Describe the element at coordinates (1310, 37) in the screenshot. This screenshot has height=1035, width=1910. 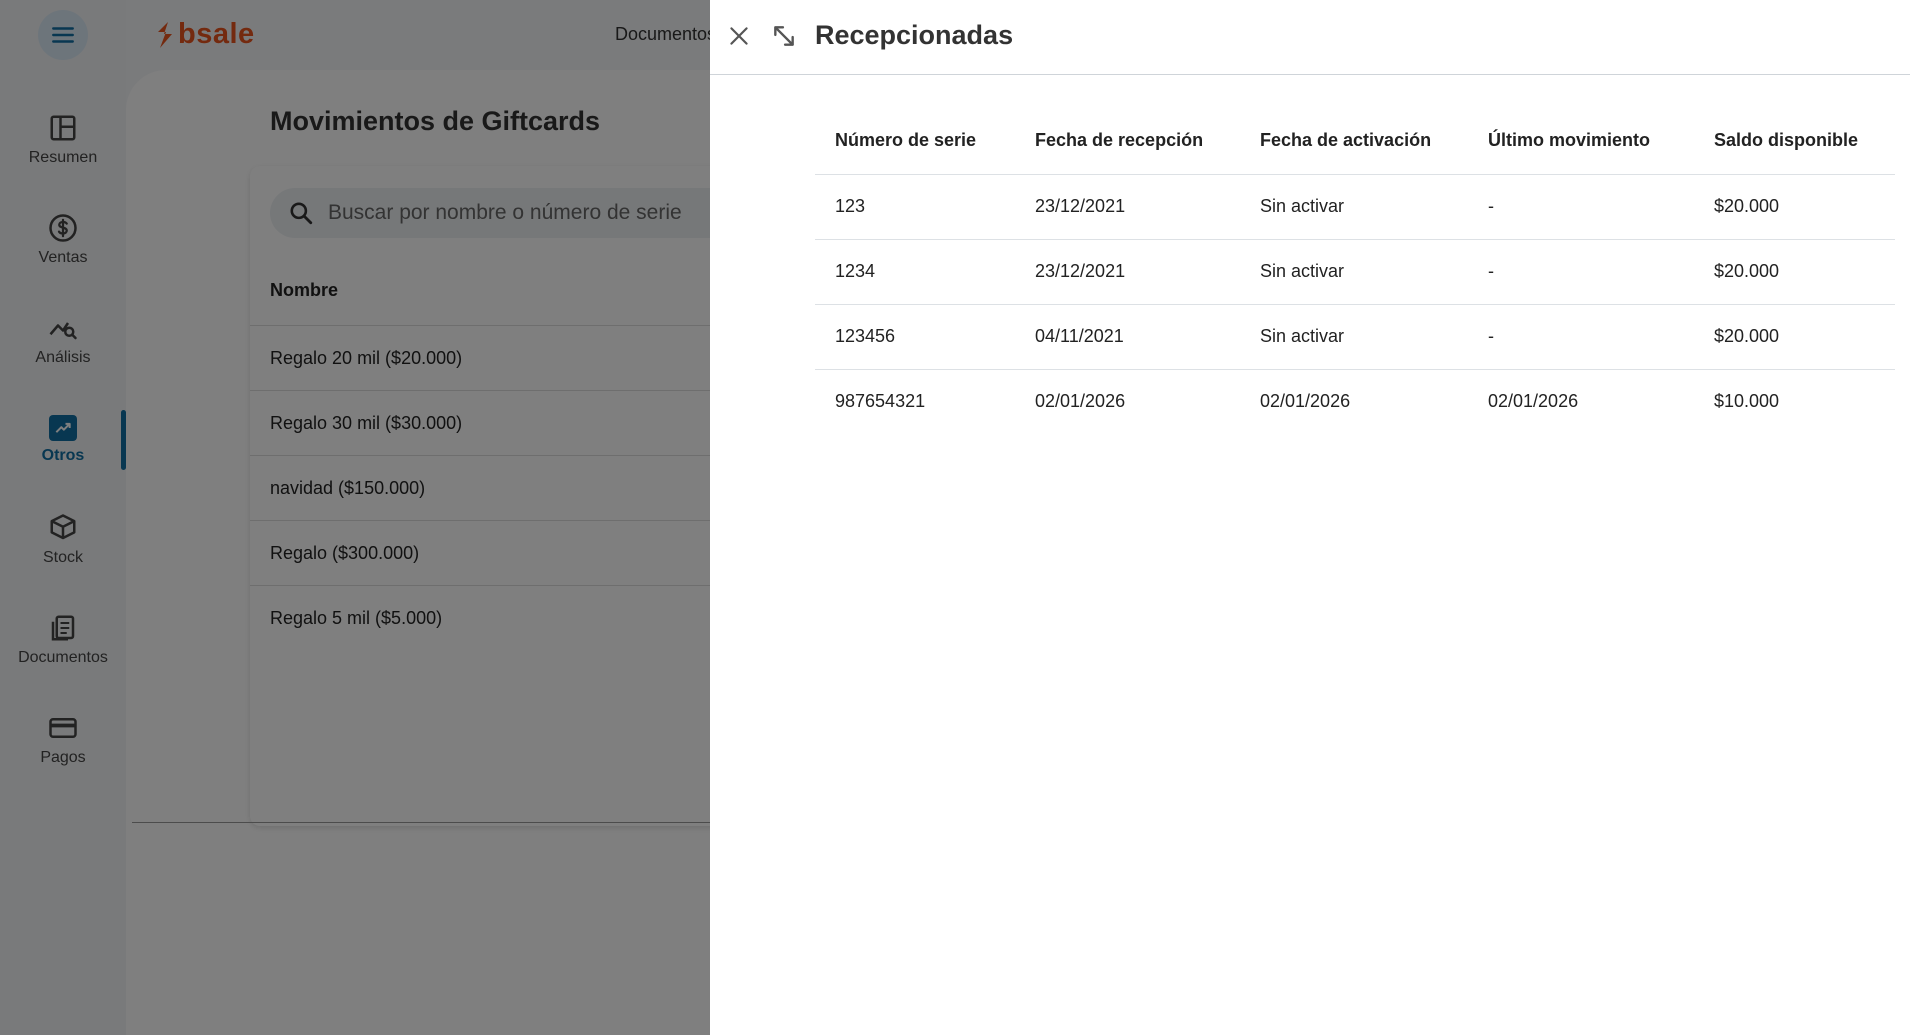
I see `drawer-header: Recepcionadas` at that location.